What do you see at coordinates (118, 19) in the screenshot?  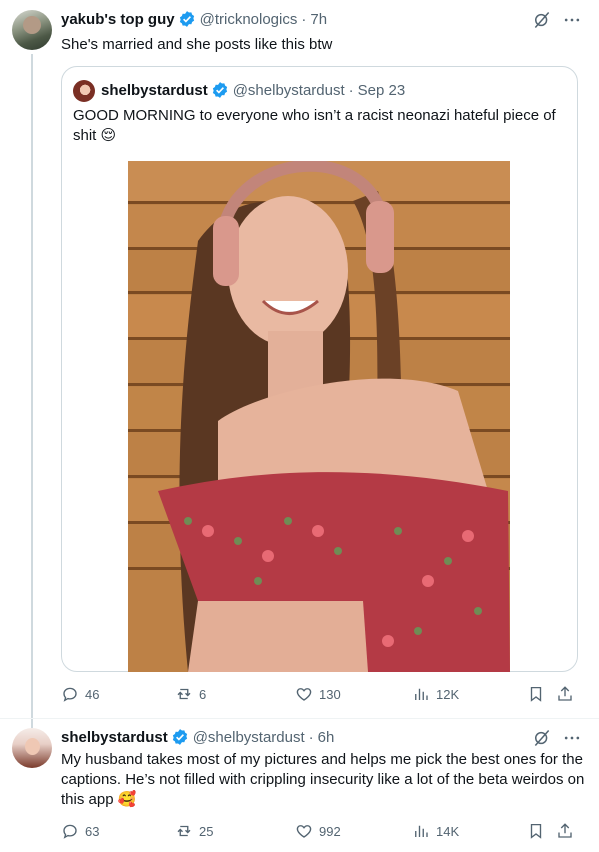 I see `author-name: yakub's top guy` at bounding box center [118, 19].